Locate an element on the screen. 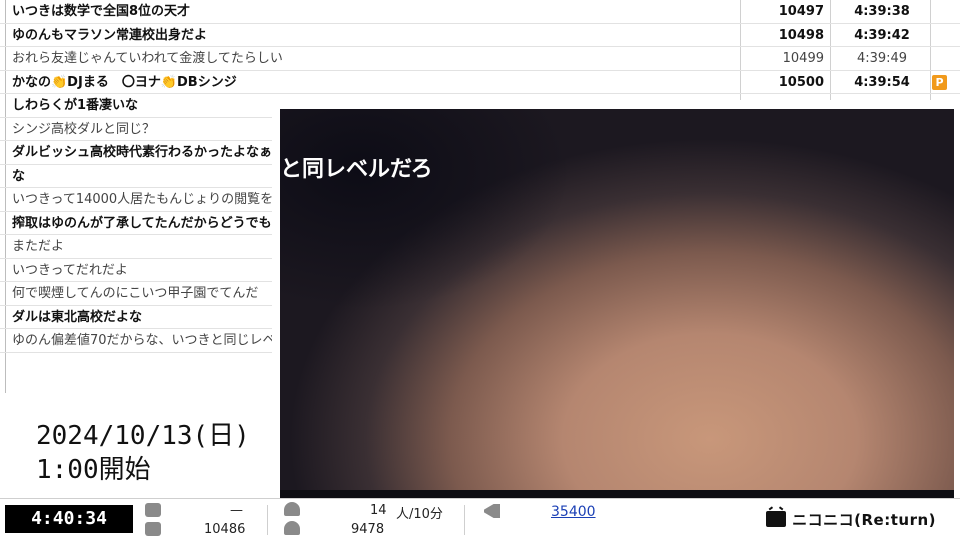 The image size is (960, 540). comment-number: 10497 is located at coordinates (801, 11).